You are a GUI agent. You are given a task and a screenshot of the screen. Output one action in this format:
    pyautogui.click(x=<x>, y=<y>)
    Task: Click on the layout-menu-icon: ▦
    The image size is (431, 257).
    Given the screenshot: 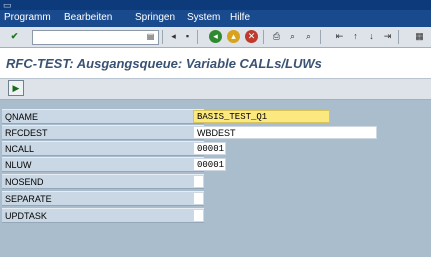 What is the action you would take?
    pyautogui.click(x=419, y=36)
    